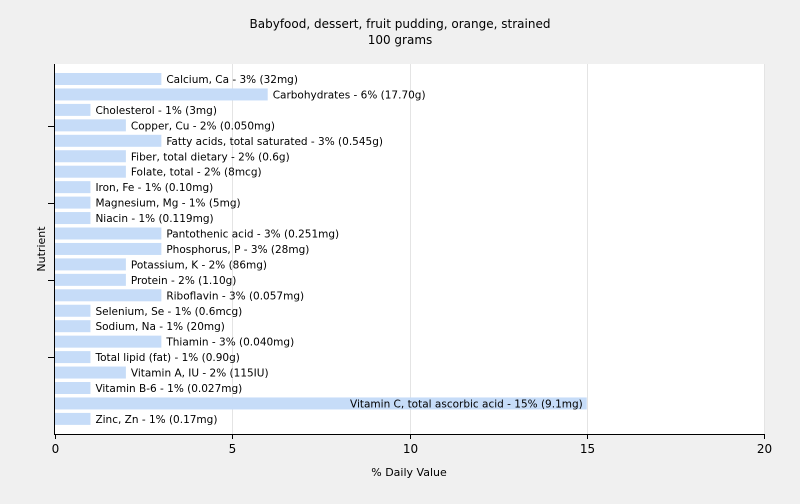  What do you see at coordinates (154, 188) in the screenshot?
I see `bar-label: Iron, Fe - 1% (0.10mg)` at bounding box center [154, 188].